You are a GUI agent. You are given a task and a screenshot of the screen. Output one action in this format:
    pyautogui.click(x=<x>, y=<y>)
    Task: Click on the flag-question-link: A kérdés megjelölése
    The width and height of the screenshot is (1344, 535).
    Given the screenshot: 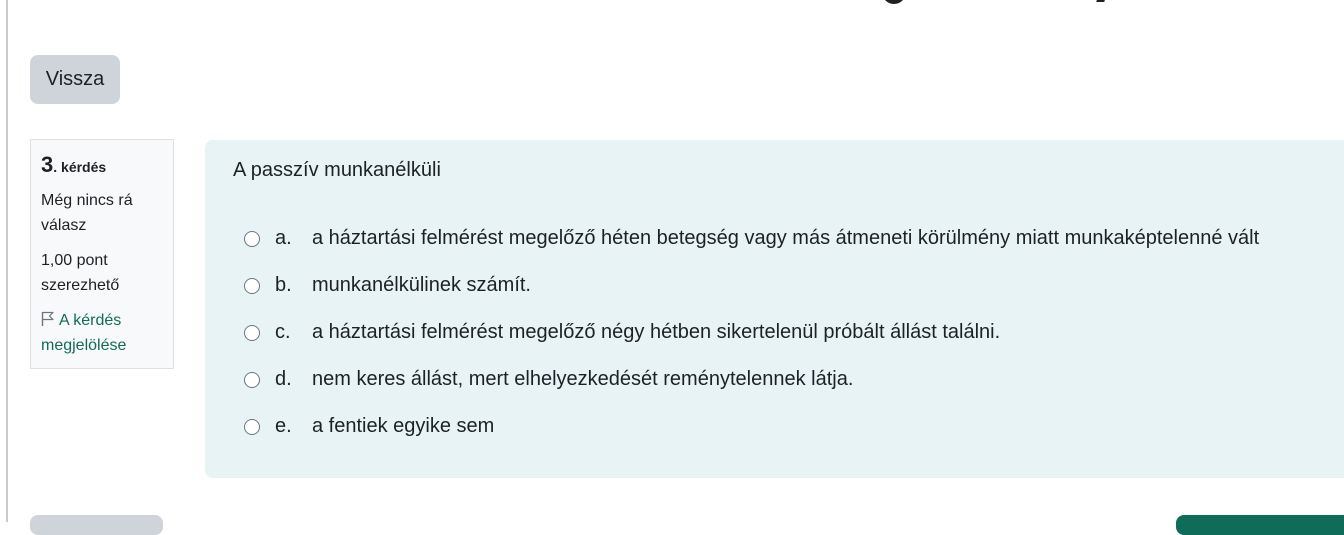 What is the action you would take?
    pyautogui.click(x=102, y=333)
    